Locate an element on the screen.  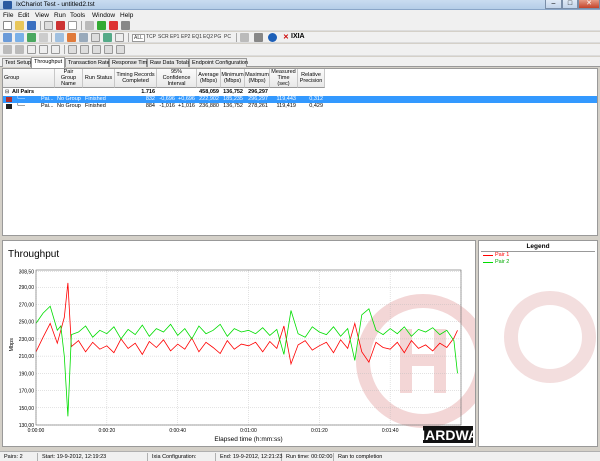
col-maximum: Maximum (Mbps) is located at coordinates (257, 78).